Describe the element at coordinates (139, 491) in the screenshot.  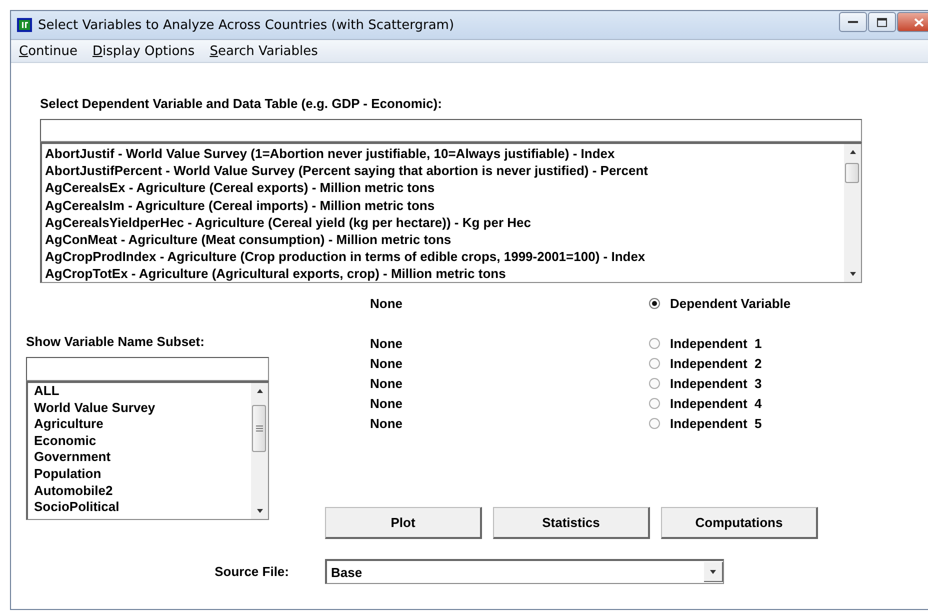
I see `subset-list-item: Automobile2` at that location.